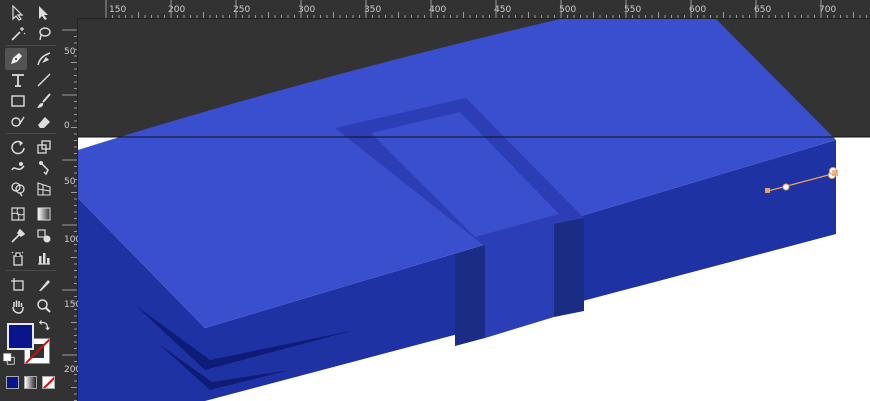  What do you see at coordinates (44, 258) in the screenshot?
I see `column-graph-tool-icon` at bounding box center [44, 258].